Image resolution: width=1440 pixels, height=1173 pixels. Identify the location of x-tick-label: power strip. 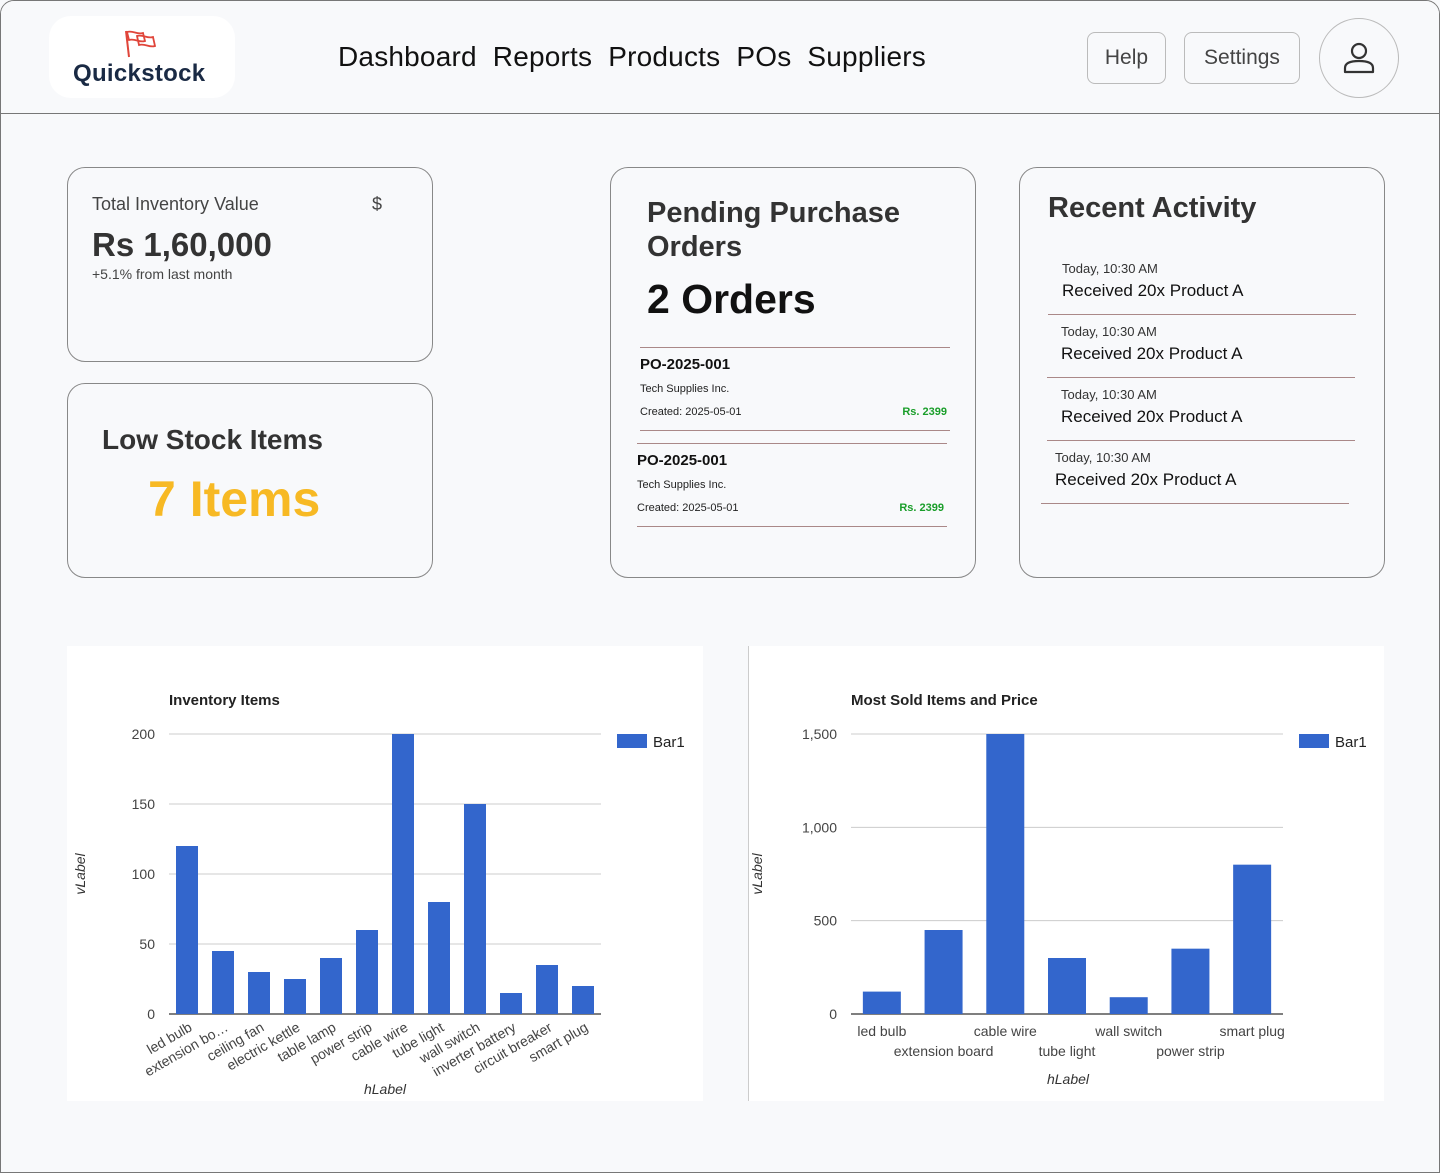
(1190, 1051).